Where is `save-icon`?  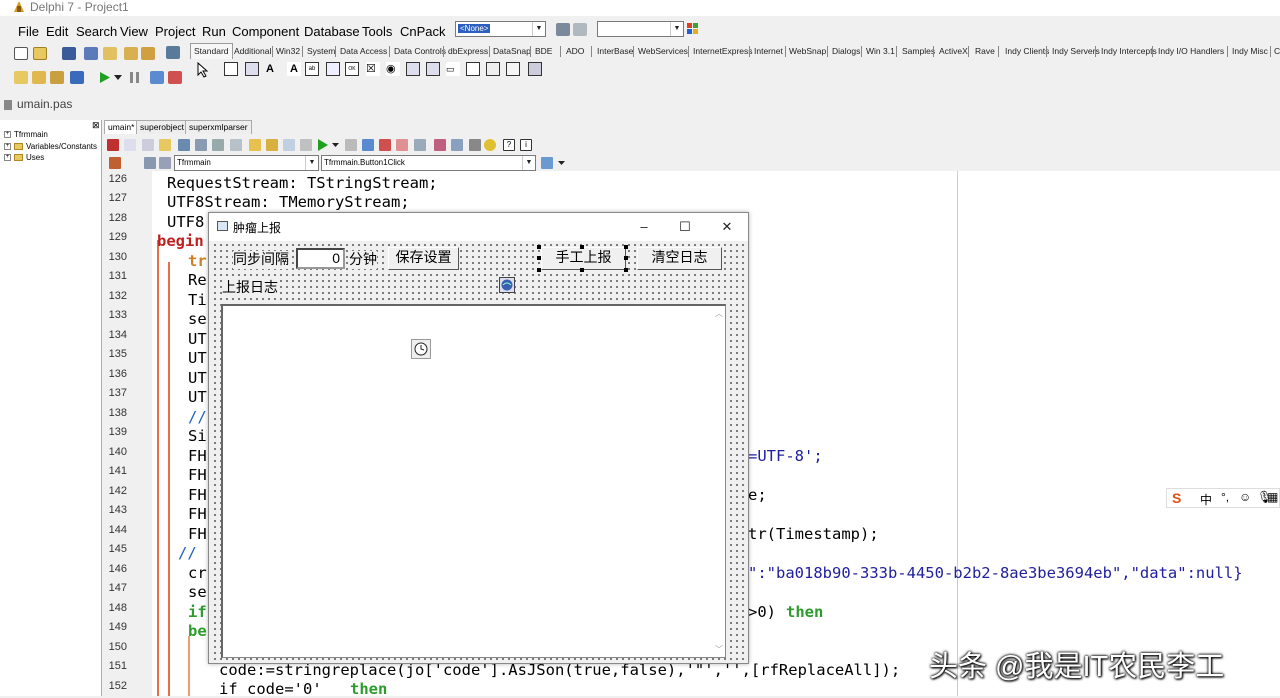
save-icon is located at coordinates (69, 53).